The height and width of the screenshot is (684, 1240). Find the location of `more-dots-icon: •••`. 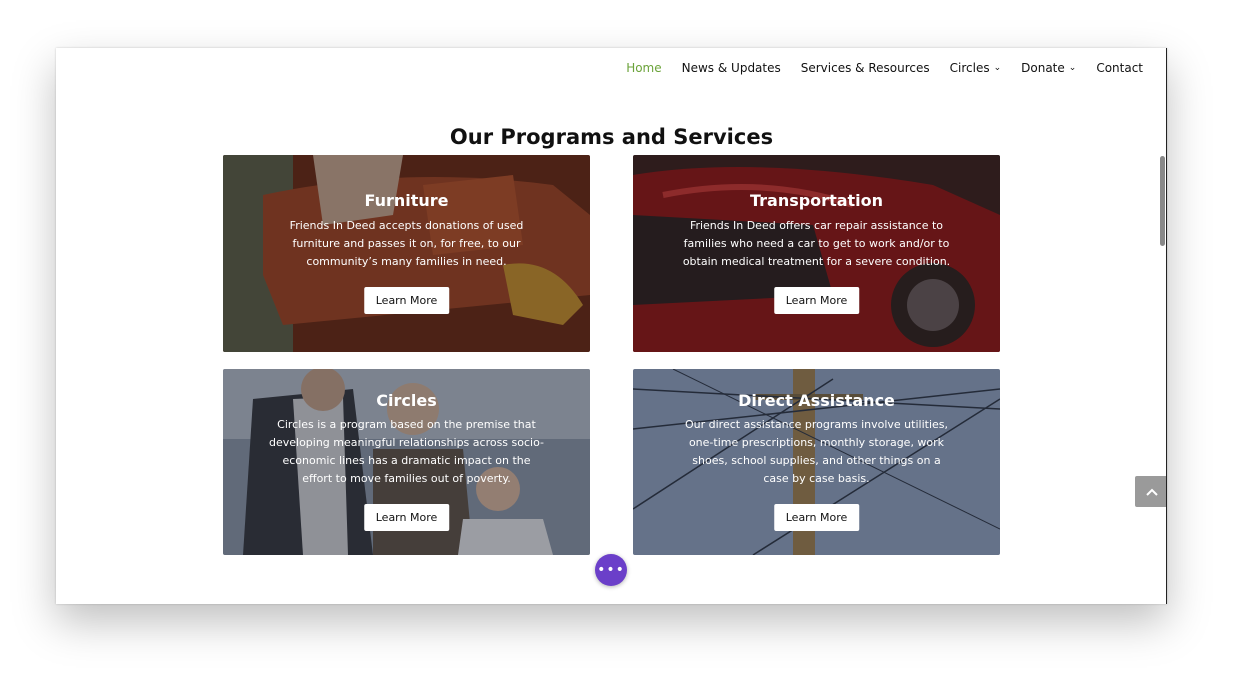

more-dots-icon: ••• is located at coordinates (611, 570).